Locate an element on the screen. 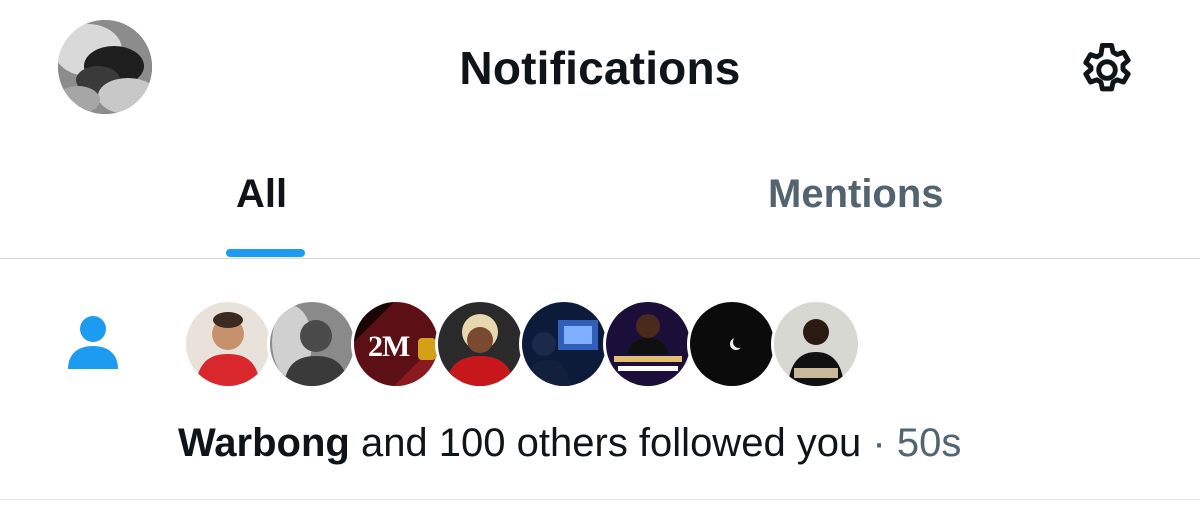  person-icon is located at coordinates (93, 342).